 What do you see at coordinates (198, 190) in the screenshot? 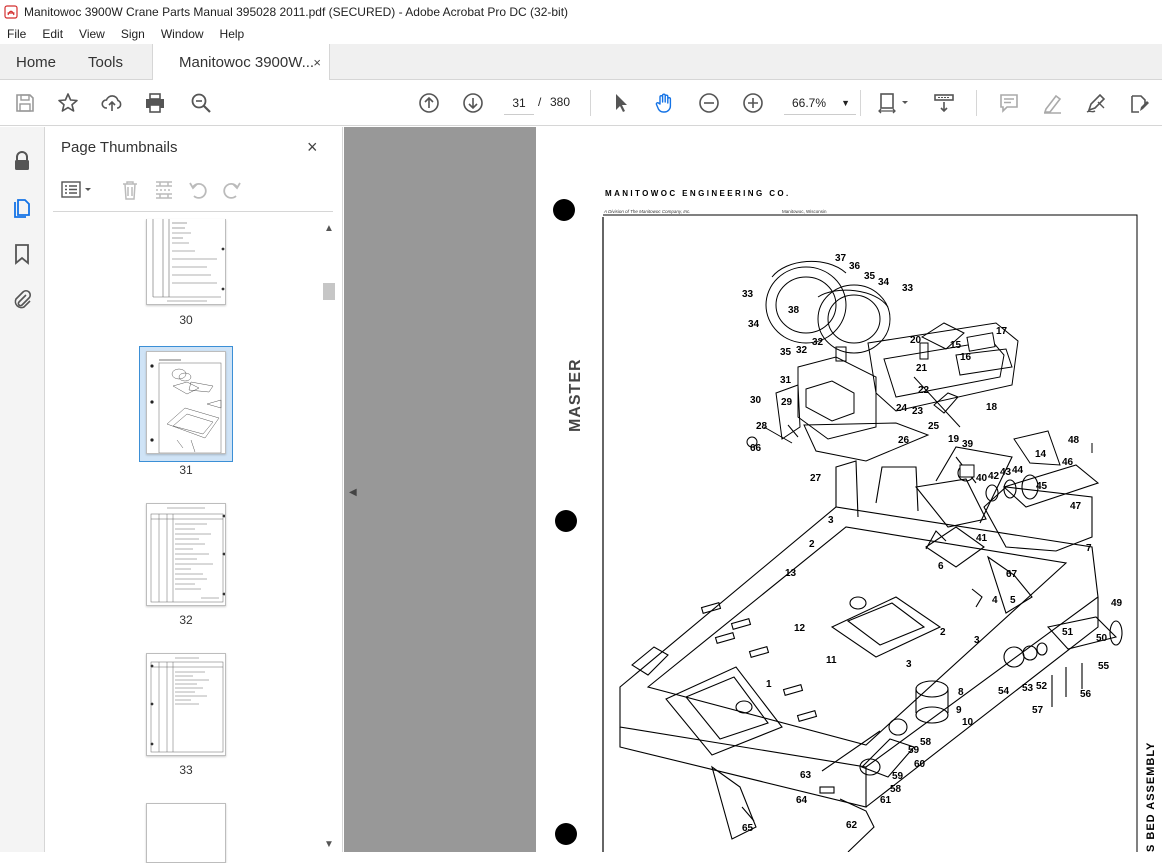
I see `rotate-left-icon` at bounding box center [198, 190].